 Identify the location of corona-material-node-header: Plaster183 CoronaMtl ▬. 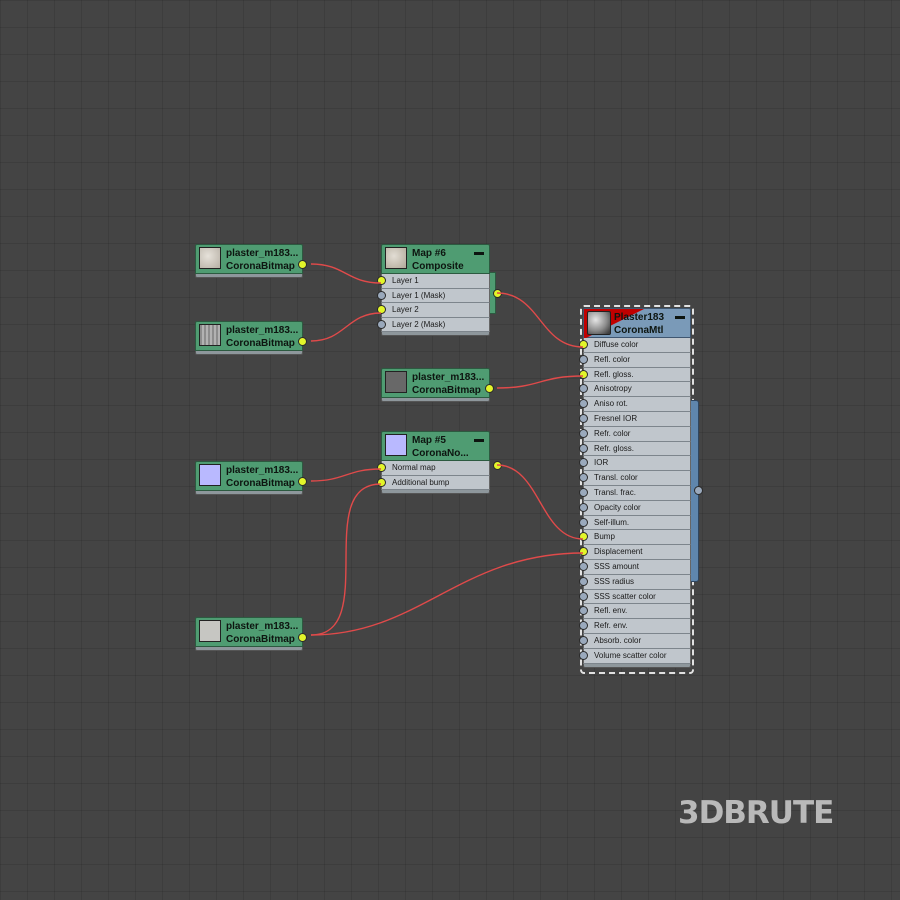
(637, 323).